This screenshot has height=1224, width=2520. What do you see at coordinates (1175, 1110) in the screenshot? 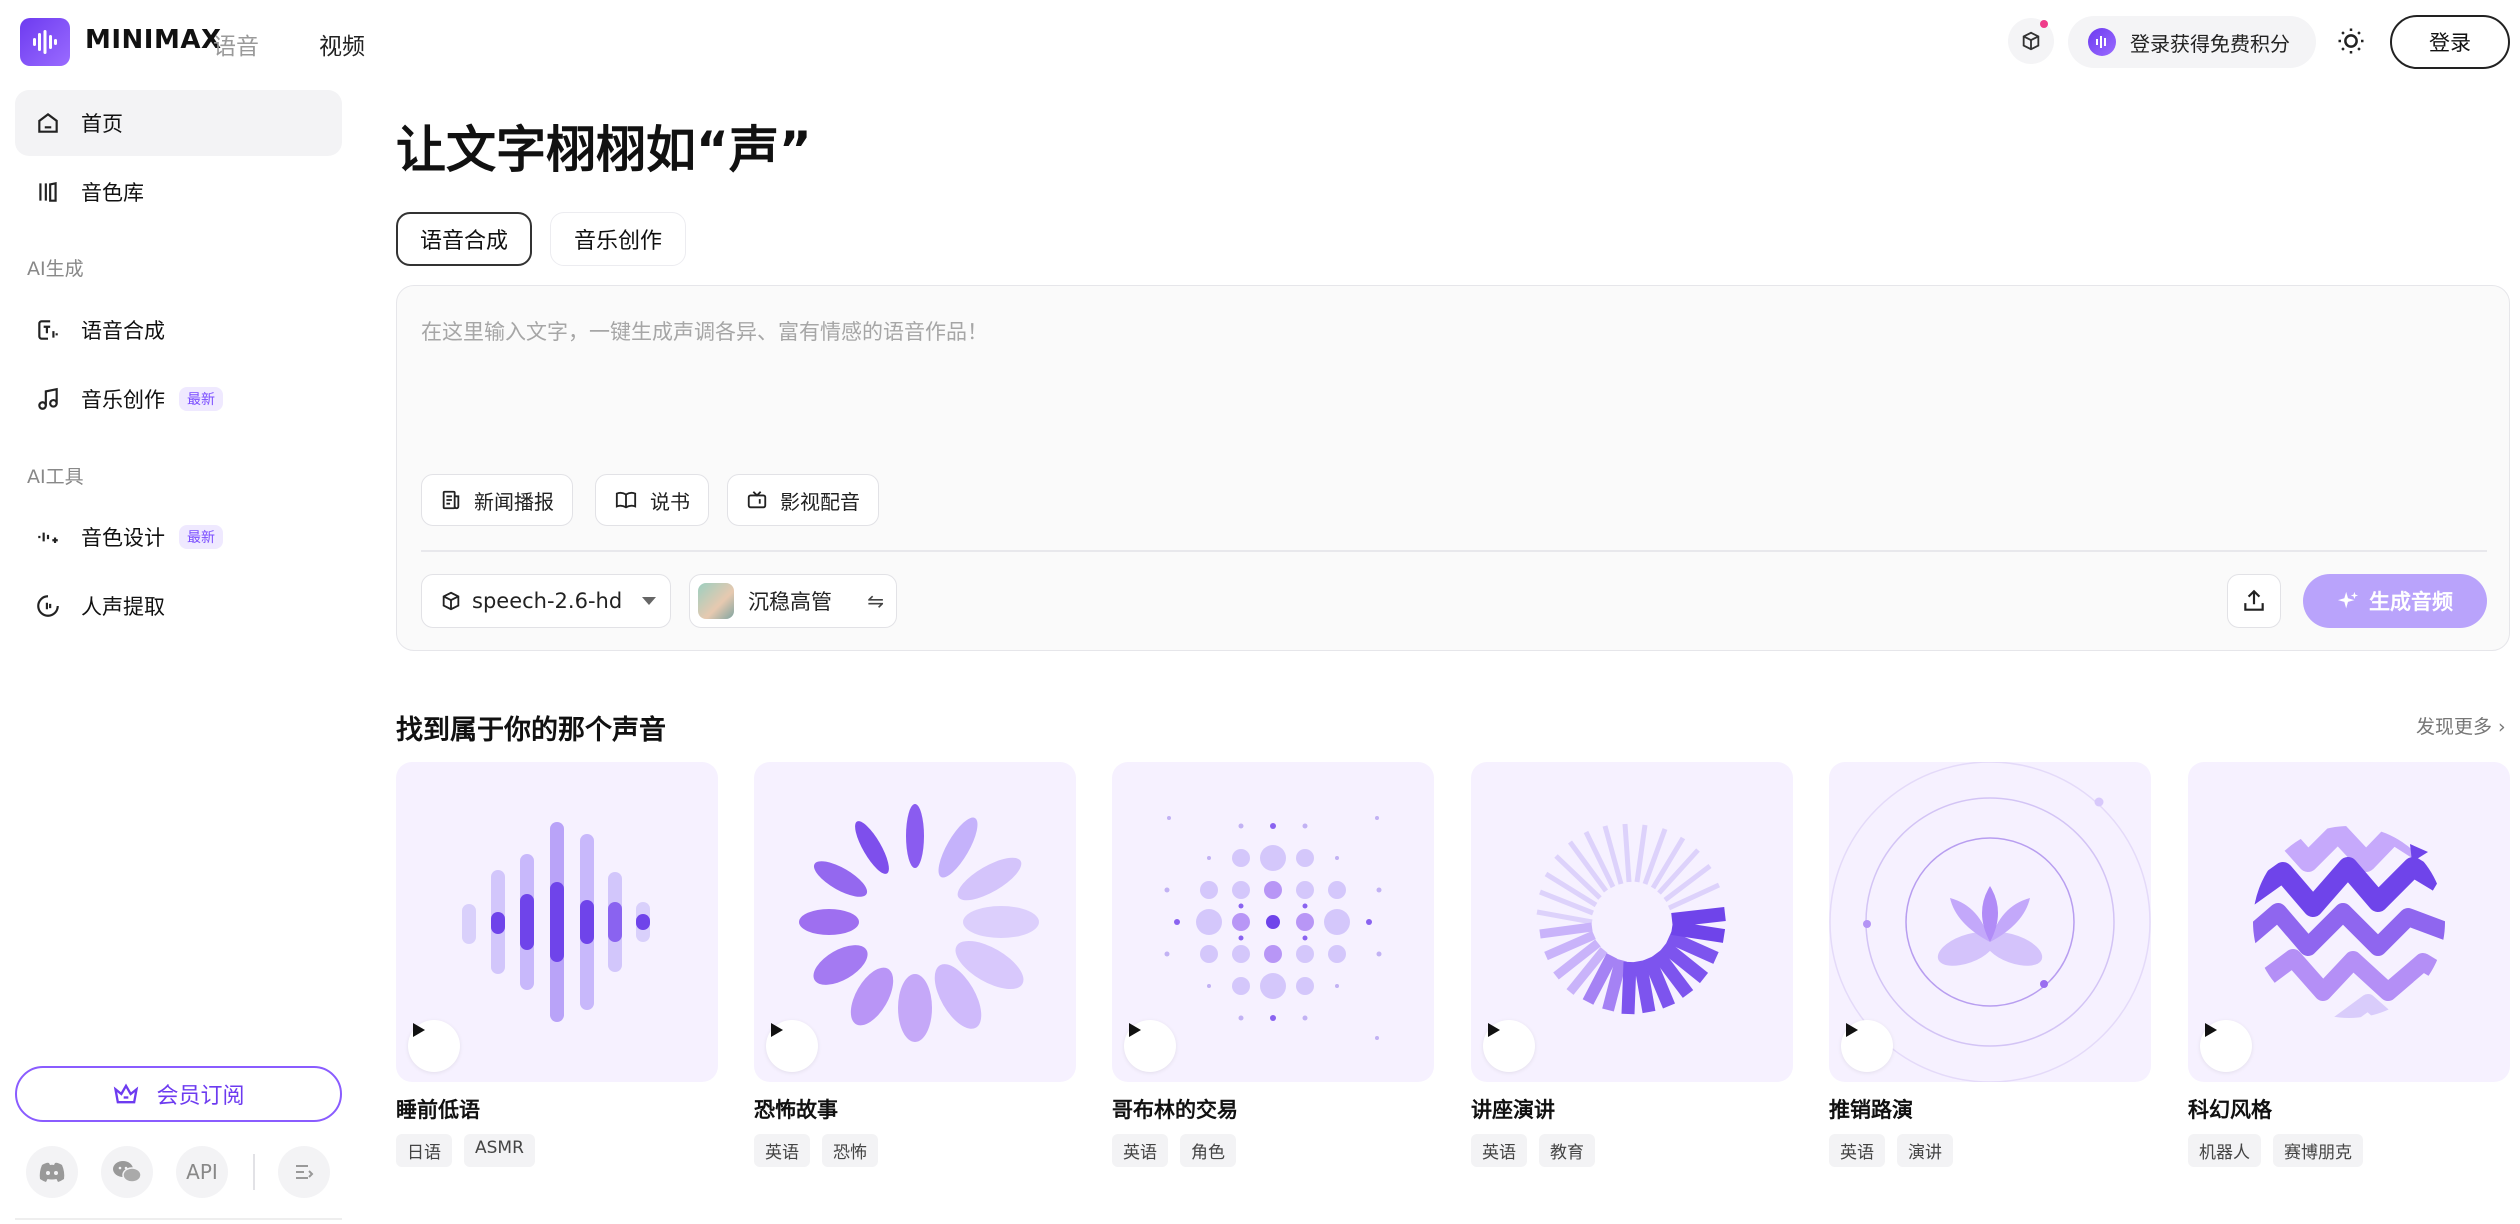
I see `card-title: 哥布林的交易` at bounding box center [1175, 1110].